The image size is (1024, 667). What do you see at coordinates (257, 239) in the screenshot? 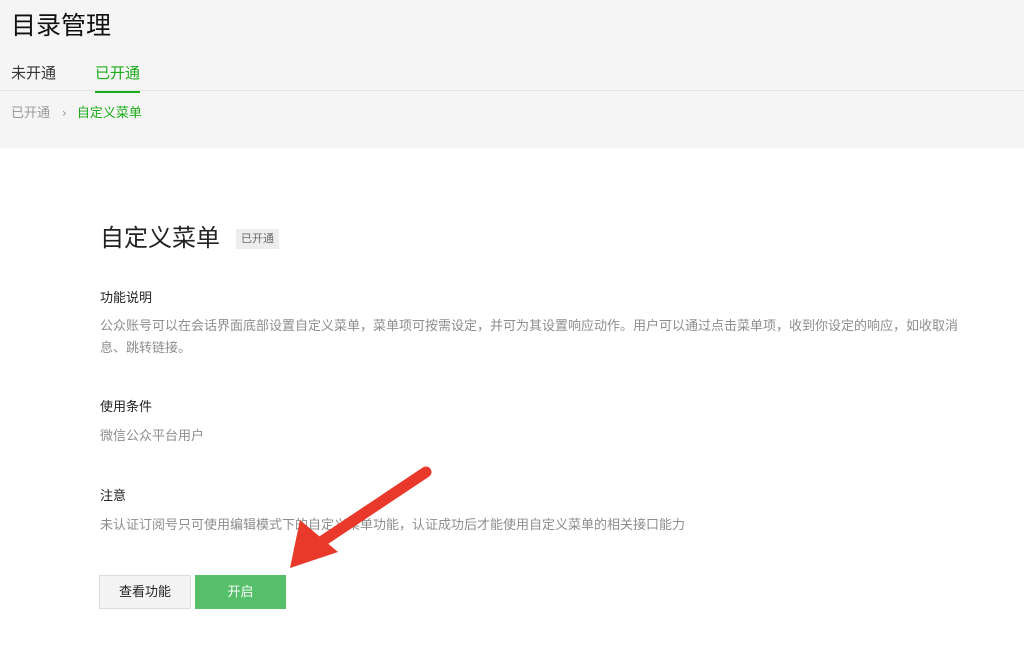
I see `status-badge: 已开通` at bounding box center [257, 239].